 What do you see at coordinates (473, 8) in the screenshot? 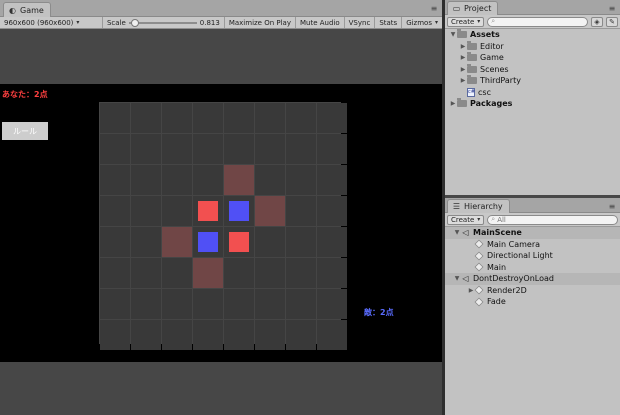
I see `tab-project: ▭ Project` at bounding box center [473, 8].